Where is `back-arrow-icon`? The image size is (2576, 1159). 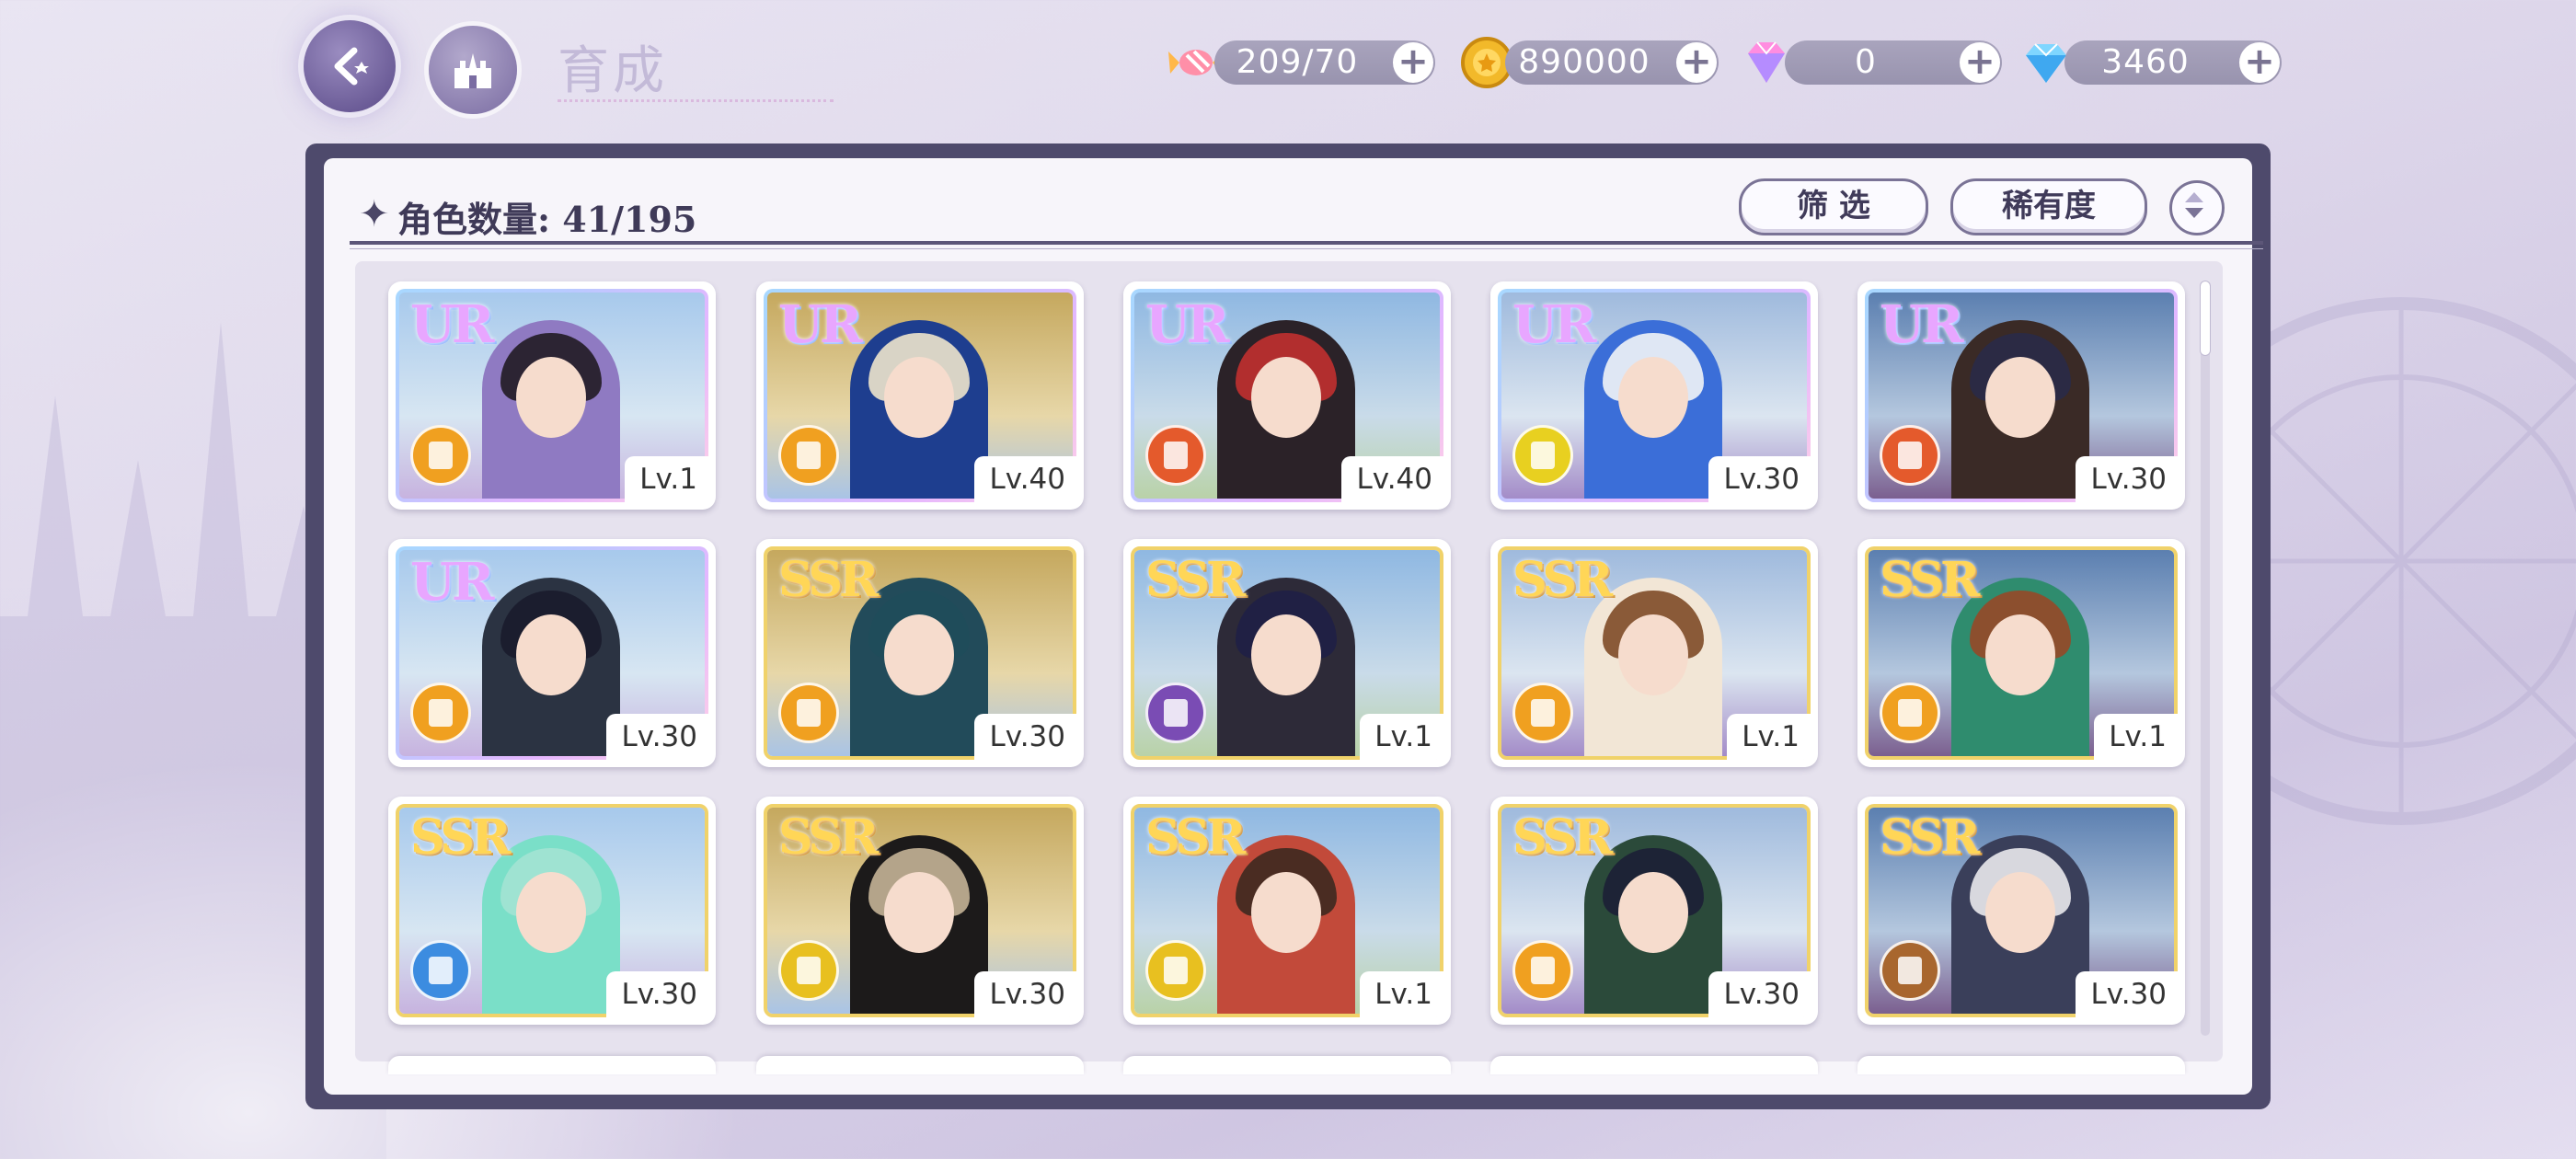
back-arrow-icon is located at coordinates (351, 66).